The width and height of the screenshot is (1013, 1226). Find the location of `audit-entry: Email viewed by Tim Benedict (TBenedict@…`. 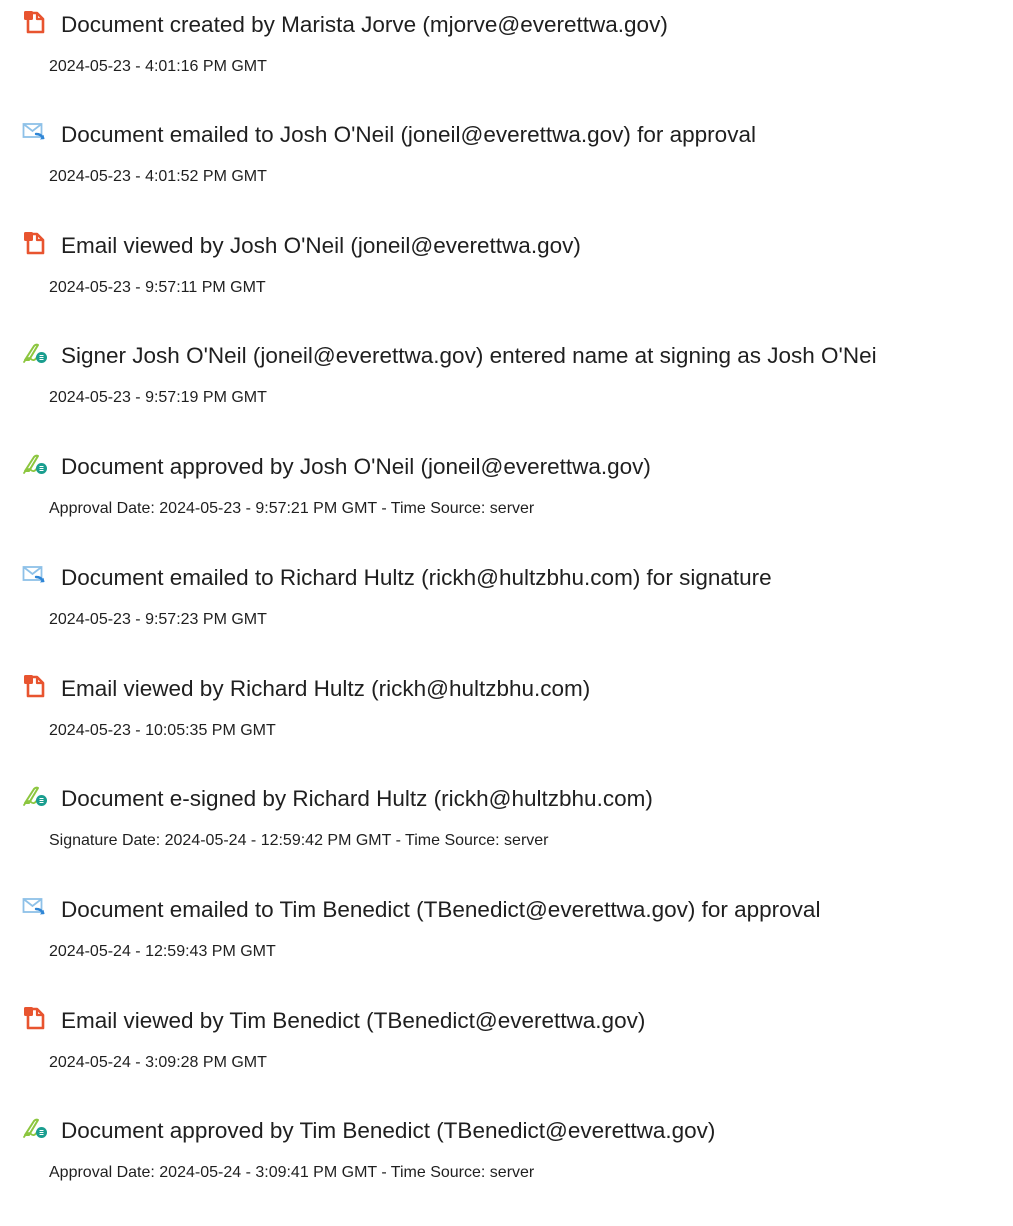

audit-entry: Email viewed by Tim Benedict (TBenedict@… is located at coordinates (506, 1041).